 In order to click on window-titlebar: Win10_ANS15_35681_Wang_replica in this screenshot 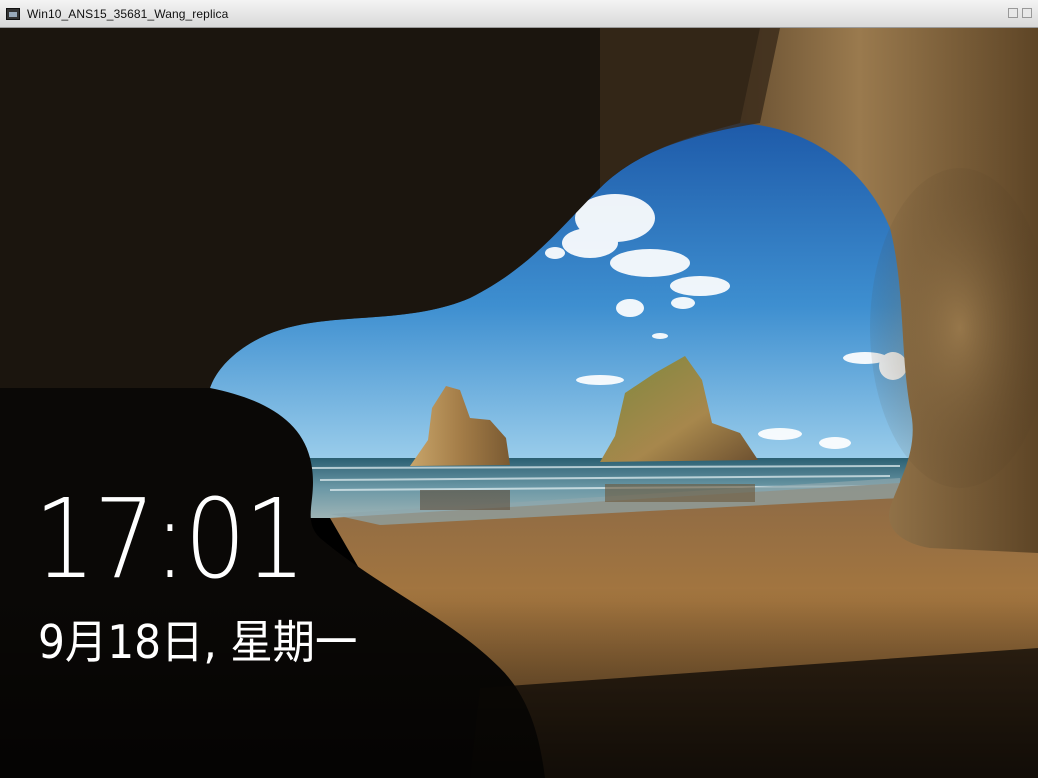, I will do `click(519, 14)`.